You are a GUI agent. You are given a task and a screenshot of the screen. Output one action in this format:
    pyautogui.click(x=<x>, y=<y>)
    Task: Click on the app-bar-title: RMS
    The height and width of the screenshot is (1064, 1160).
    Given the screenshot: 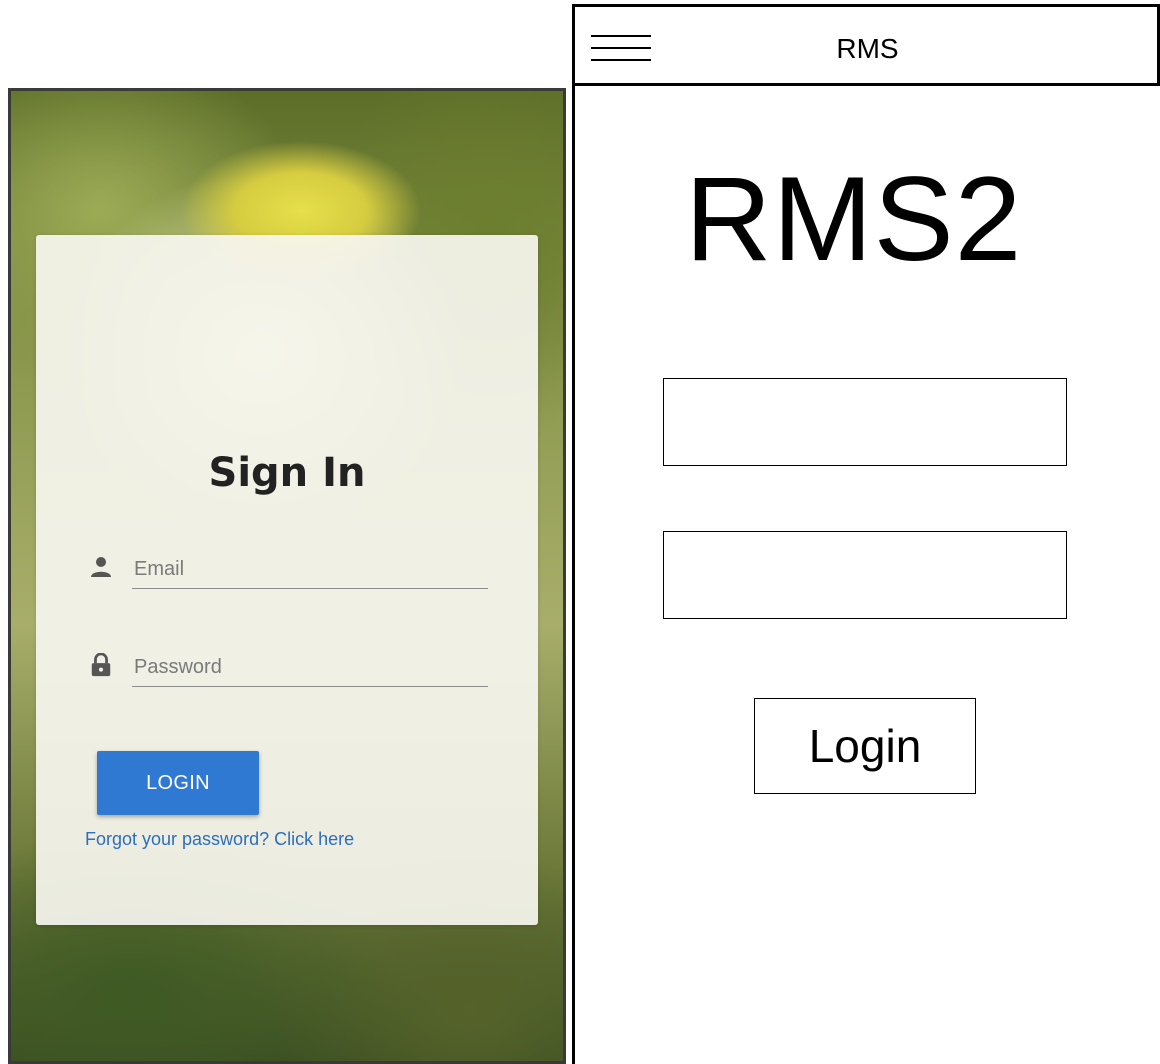 What is the action you would take?
    pyautogui.click(x=867, y=48)
    